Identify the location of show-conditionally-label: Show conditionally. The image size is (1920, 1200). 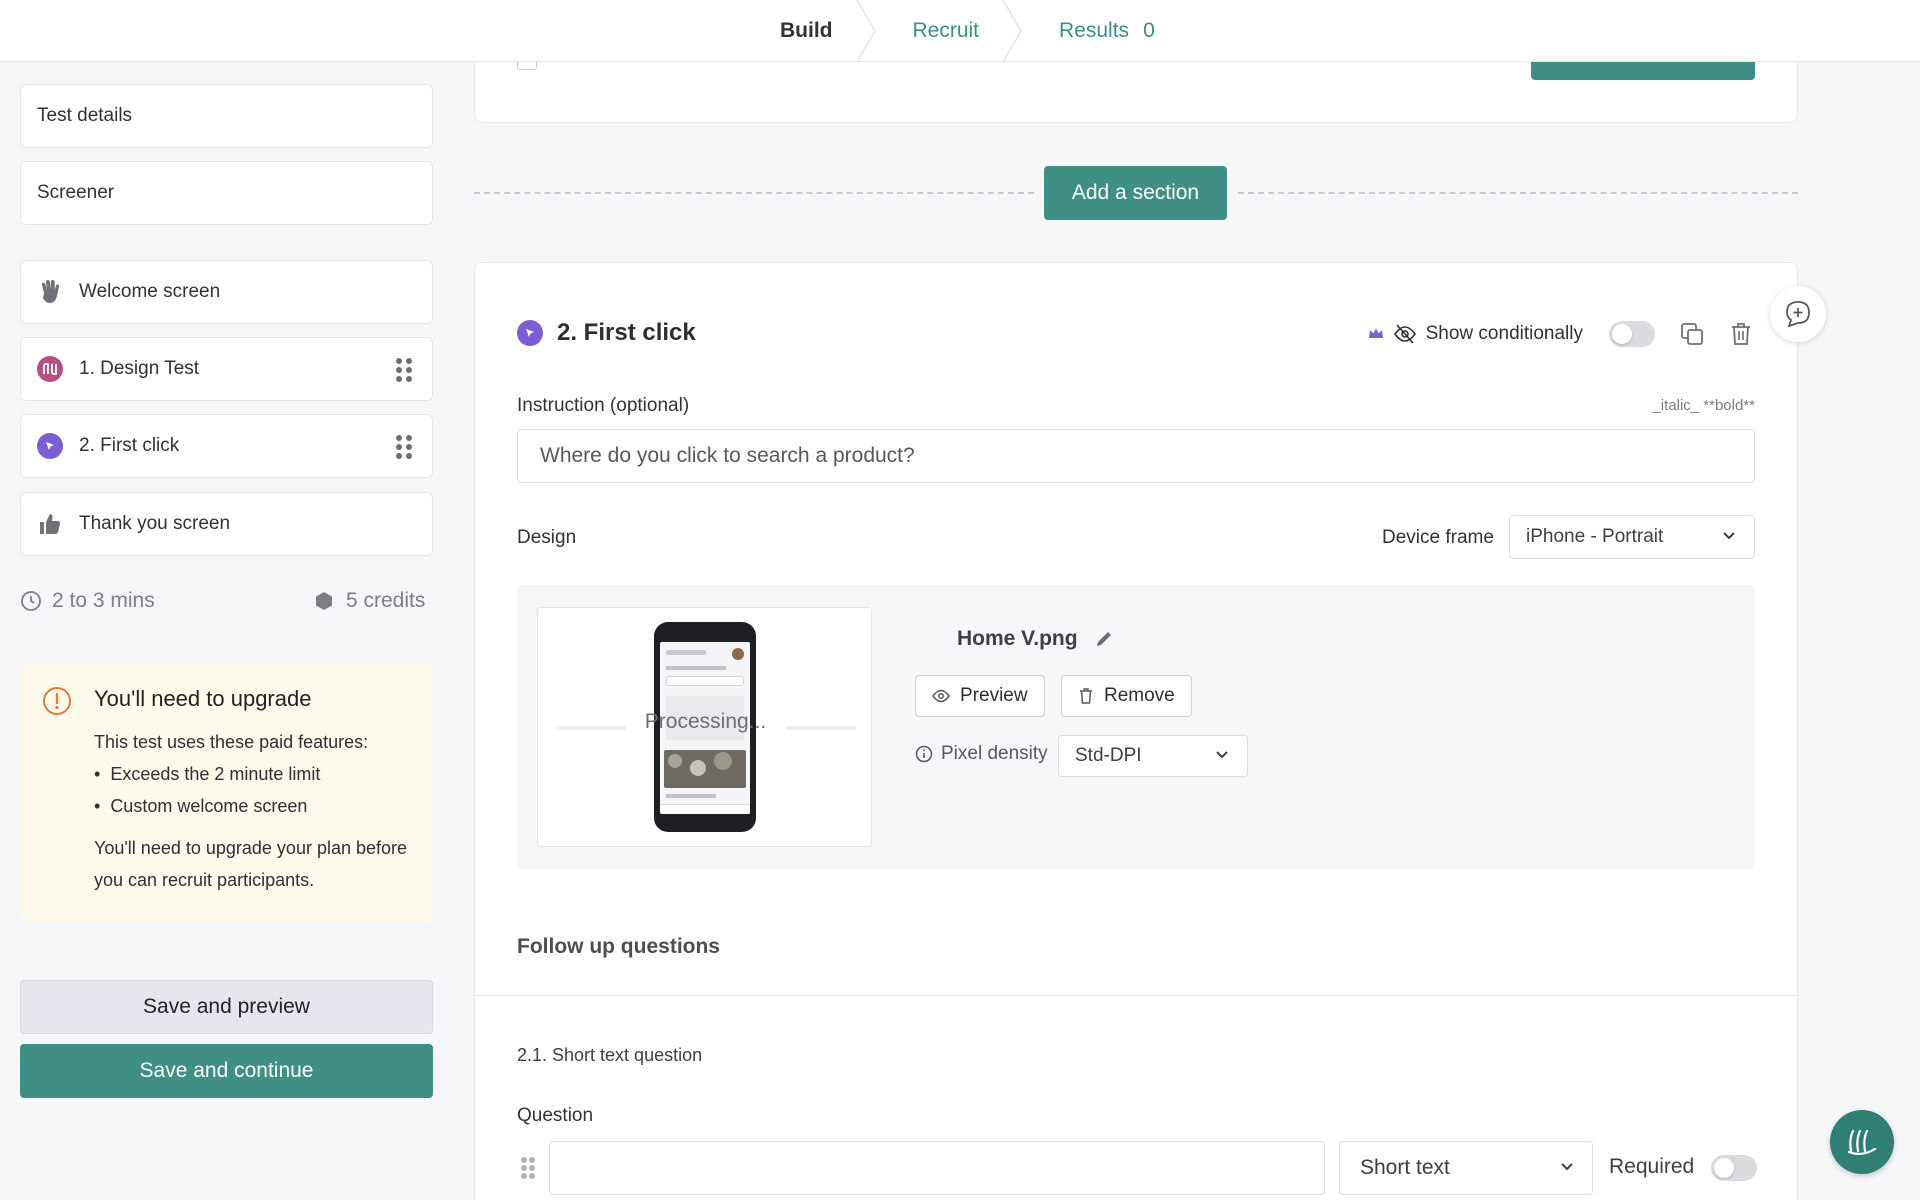
(1504, 333).